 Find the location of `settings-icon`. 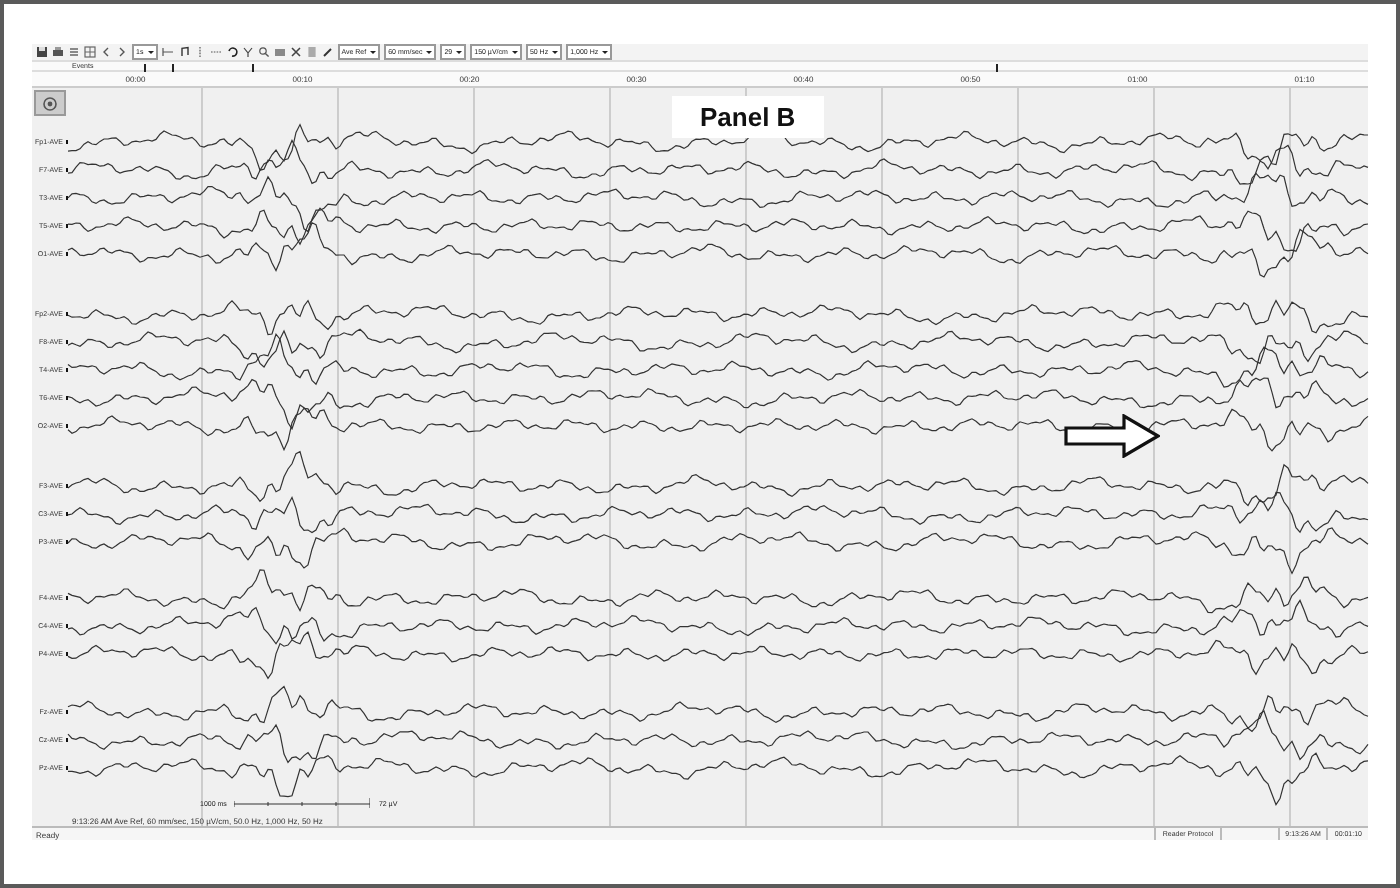

settings-icon is located at coordinates (50, 103).